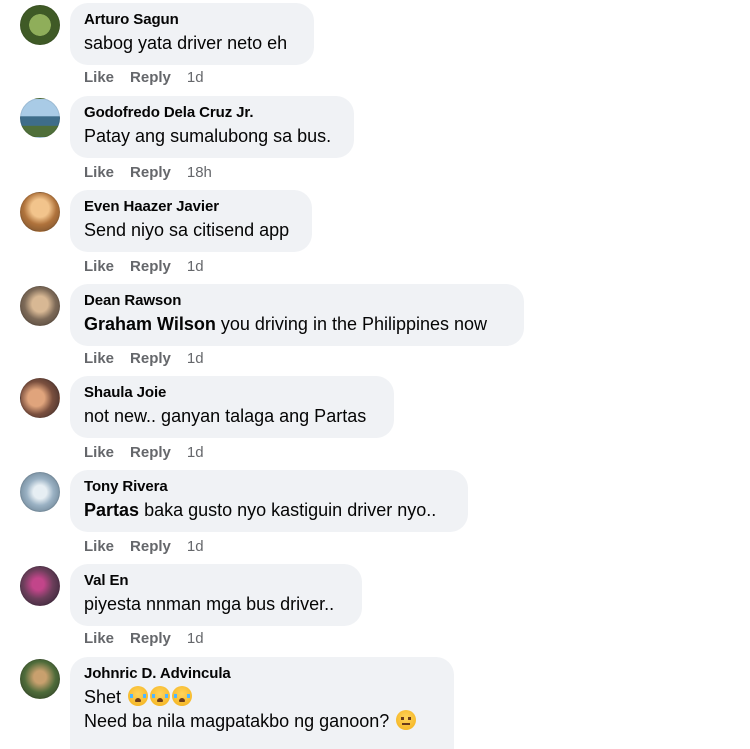  What do you see at coordinates (150, 324) in the screenshot?
I see `mention-link: Graham Wilson` at bounding box center [150, 324].